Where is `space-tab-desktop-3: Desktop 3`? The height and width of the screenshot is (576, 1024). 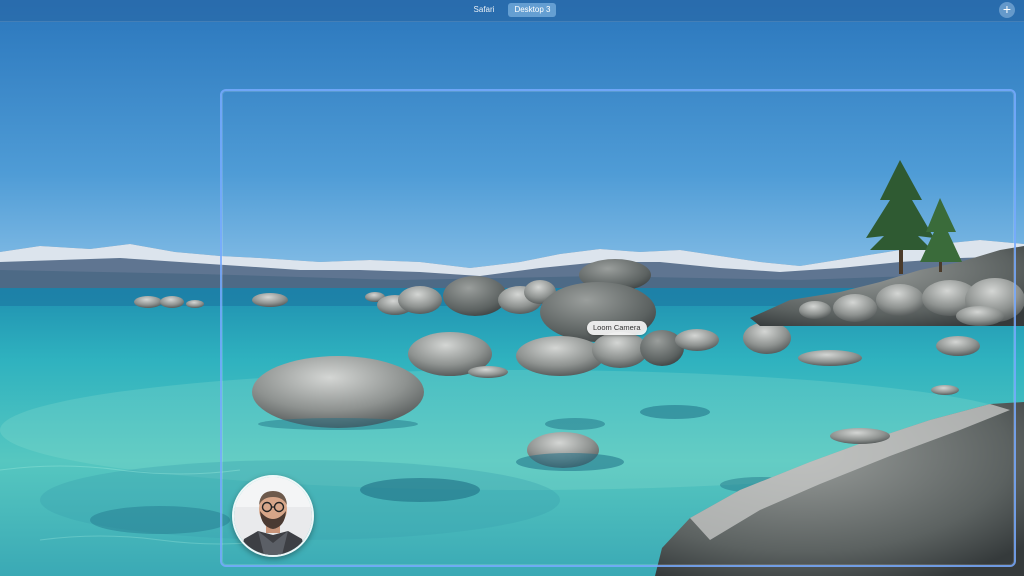
space-tab-desktop-3: Desktop 3 is located at coordinates (532, 10).